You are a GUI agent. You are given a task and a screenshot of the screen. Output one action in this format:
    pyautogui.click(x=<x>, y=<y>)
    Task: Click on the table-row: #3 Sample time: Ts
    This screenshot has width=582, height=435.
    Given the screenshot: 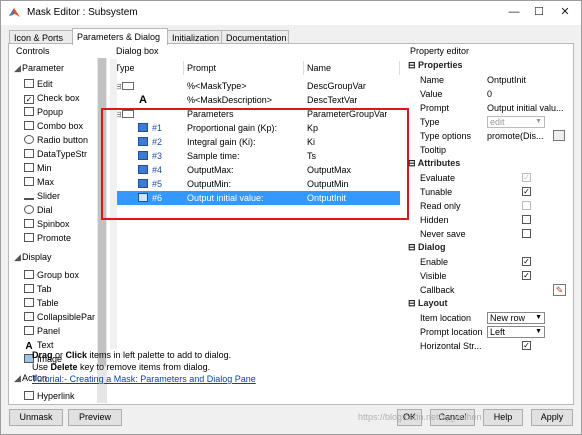 What is the action you would take?
    pyautogui.click(x=256, y=156)
    